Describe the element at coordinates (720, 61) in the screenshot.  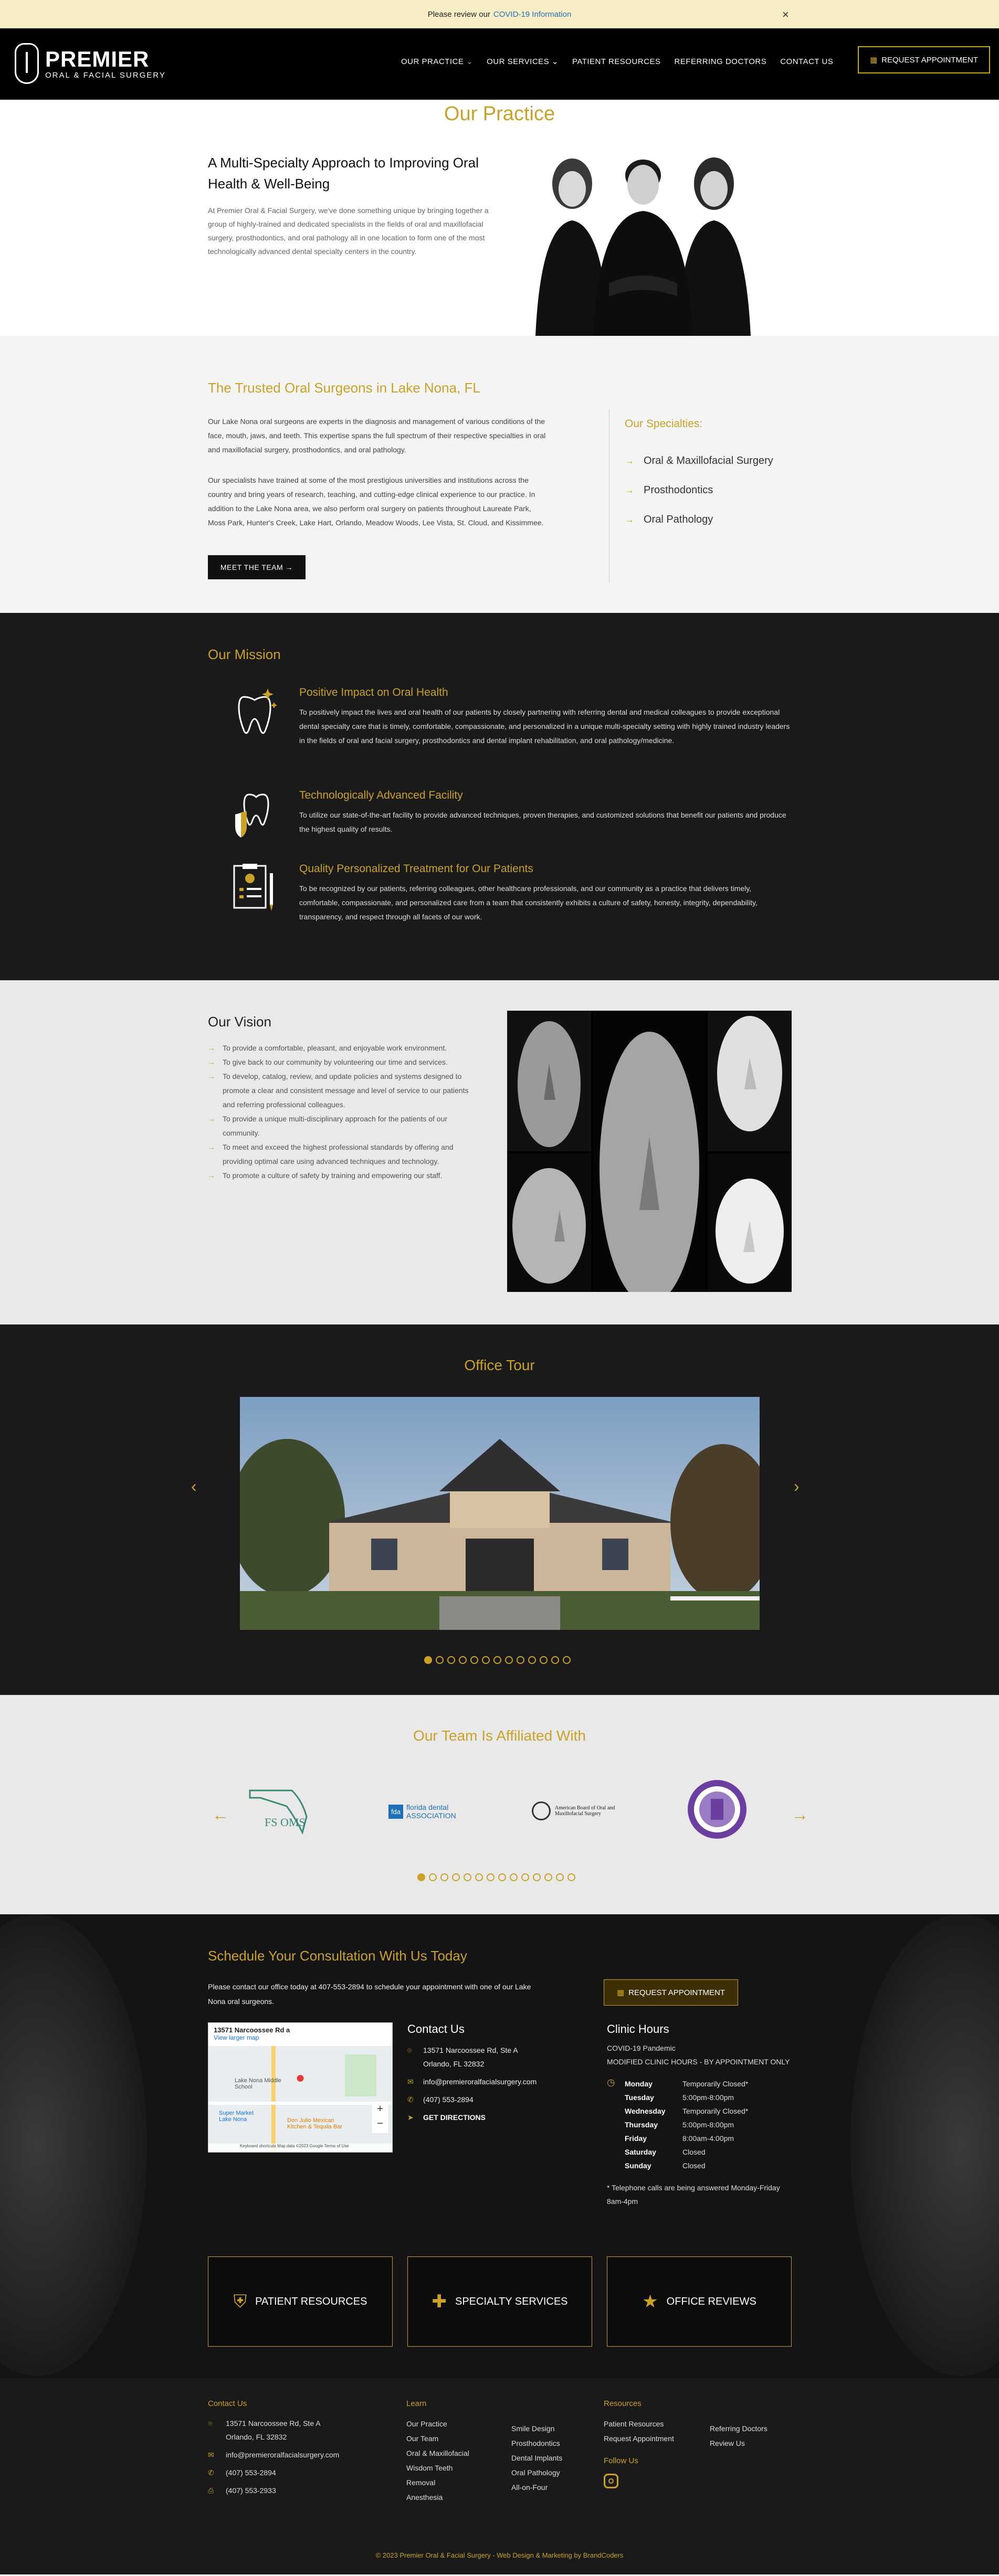
I see `nav-referring-doctors: REFERRING DOCTORS` at that location.